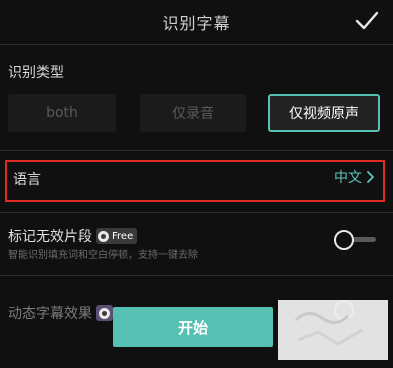 Image resolution: width=393 pixels, height=368 pixels. What do you see at coordinates (50, 237) in the screenshot?
I see `mark-invalid-label: 标记无效片段` at bounding box center [50, 237].